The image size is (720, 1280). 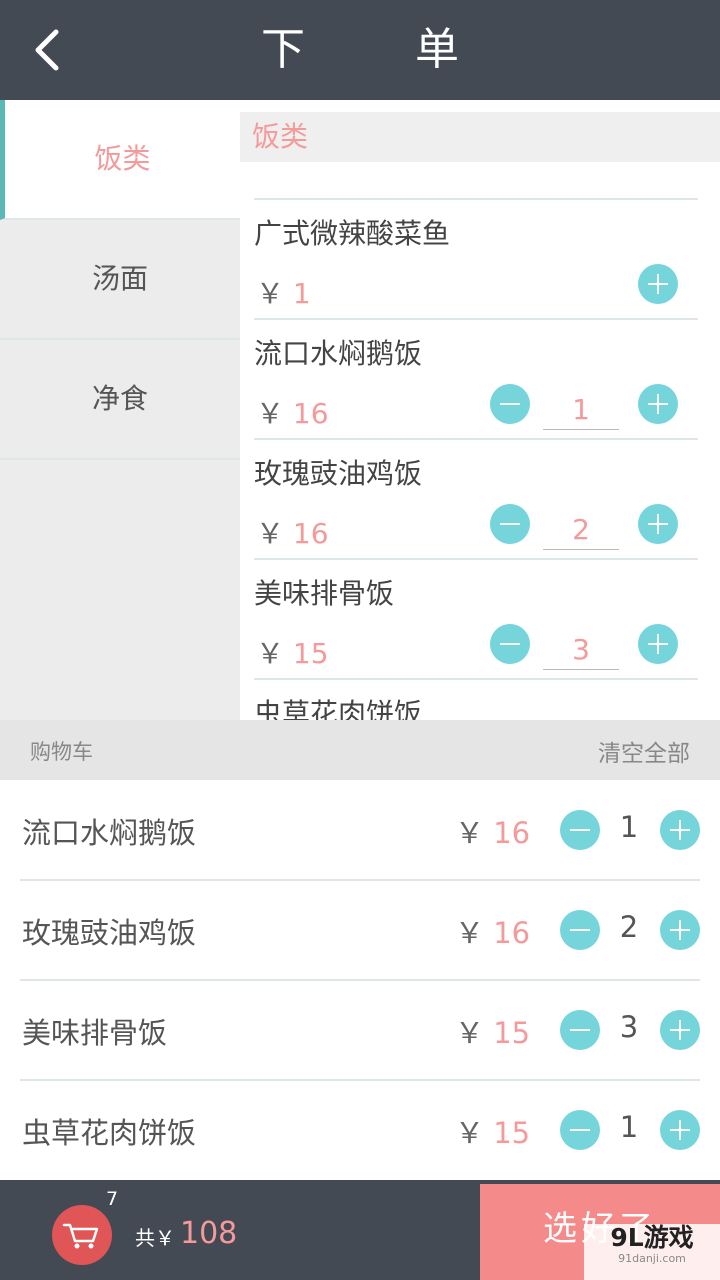 I want to click on cart-item-name: 美味排骨饭, so click(x=95, y=1033).